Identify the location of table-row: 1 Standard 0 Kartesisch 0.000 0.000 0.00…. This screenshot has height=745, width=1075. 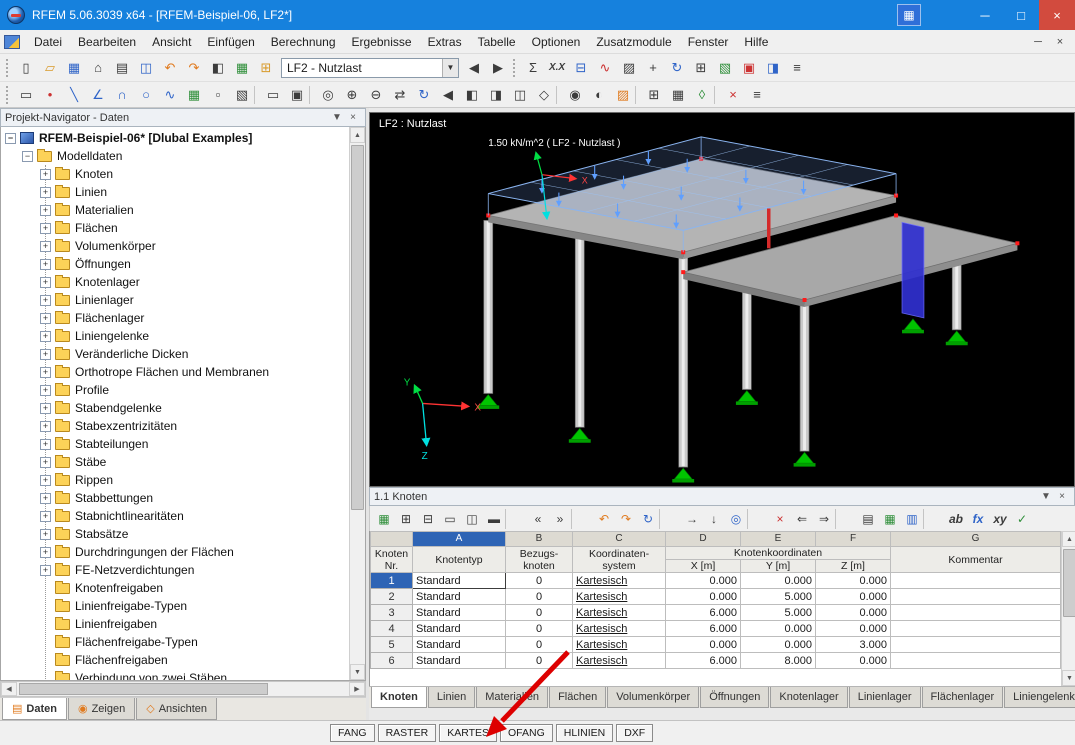
(715, 581).